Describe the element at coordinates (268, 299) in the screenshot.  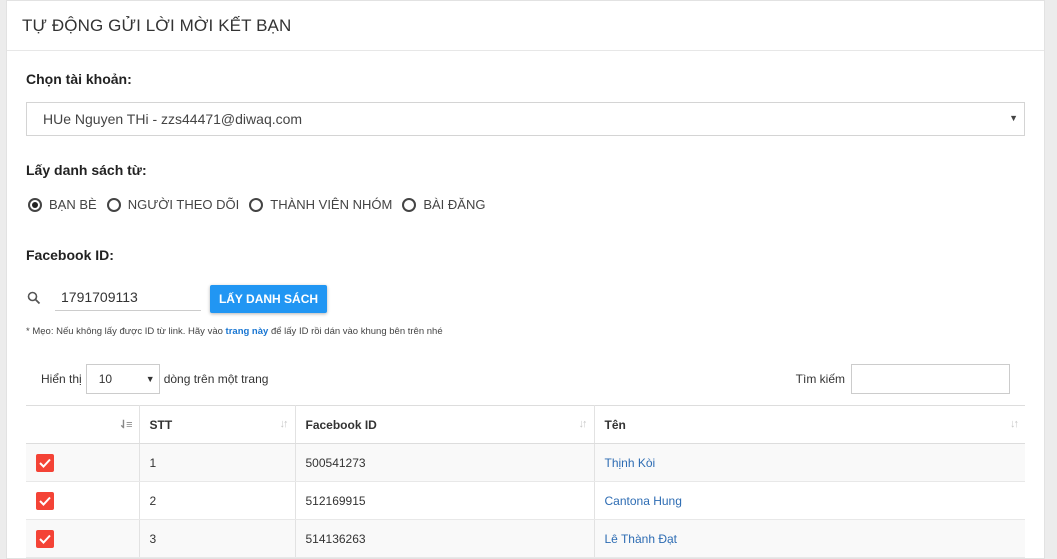
I see `get-list-button: LẤY DANH SÁCH` at that location.